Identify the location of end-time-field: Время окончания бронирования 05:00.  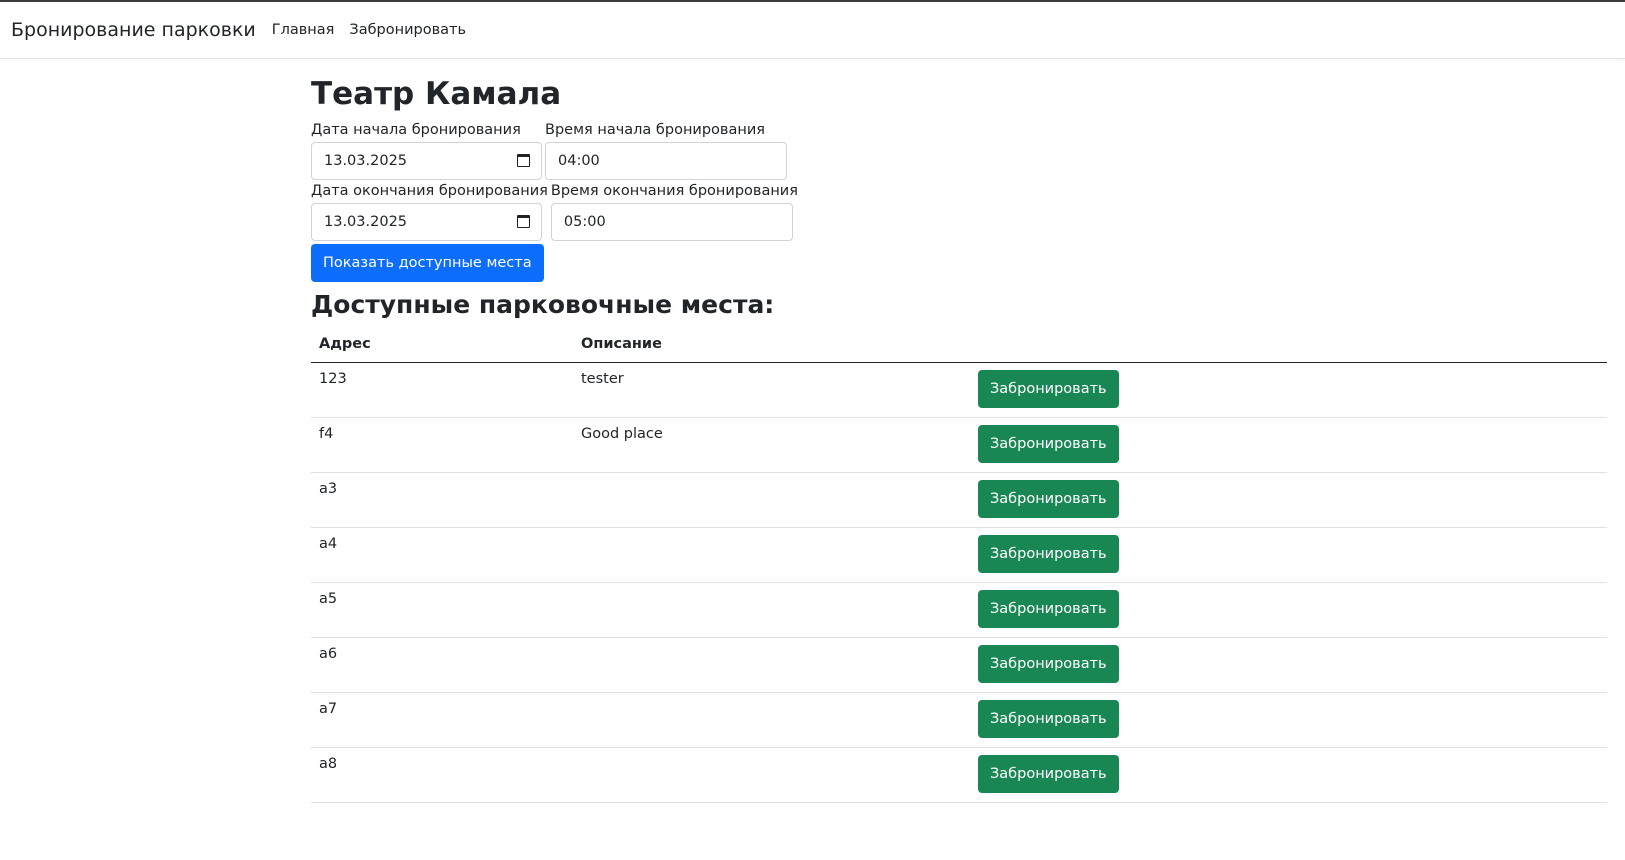
(674, 211).